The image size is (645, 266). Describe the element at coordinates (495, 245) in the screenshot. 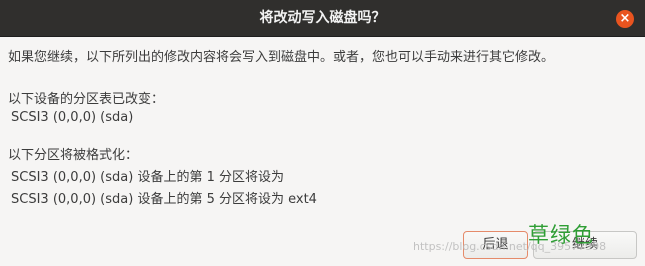

I see `back-button: 后退` at that location.